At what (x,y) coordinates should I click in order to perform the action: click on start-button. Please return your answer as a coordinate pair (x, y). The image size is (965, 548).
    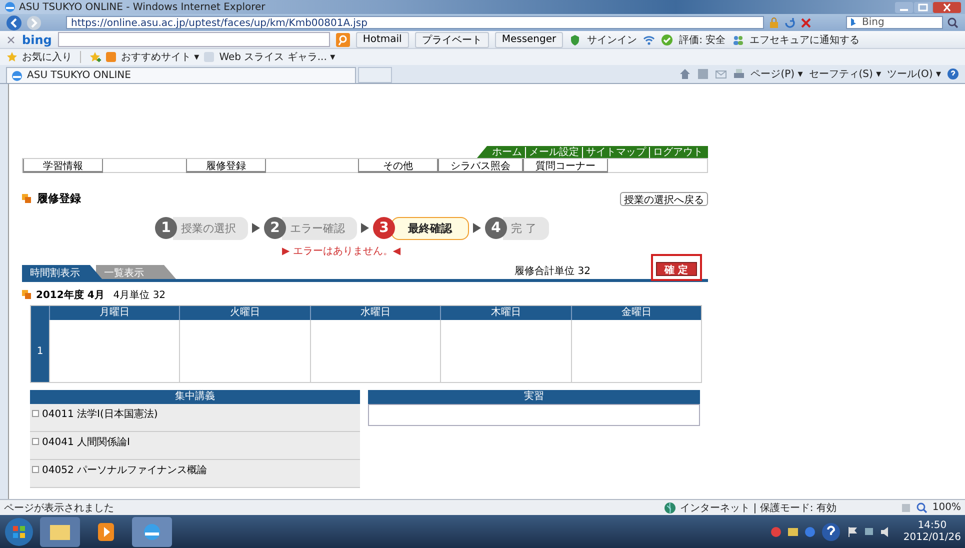
    Looking at the image, I should click on (19, 531).